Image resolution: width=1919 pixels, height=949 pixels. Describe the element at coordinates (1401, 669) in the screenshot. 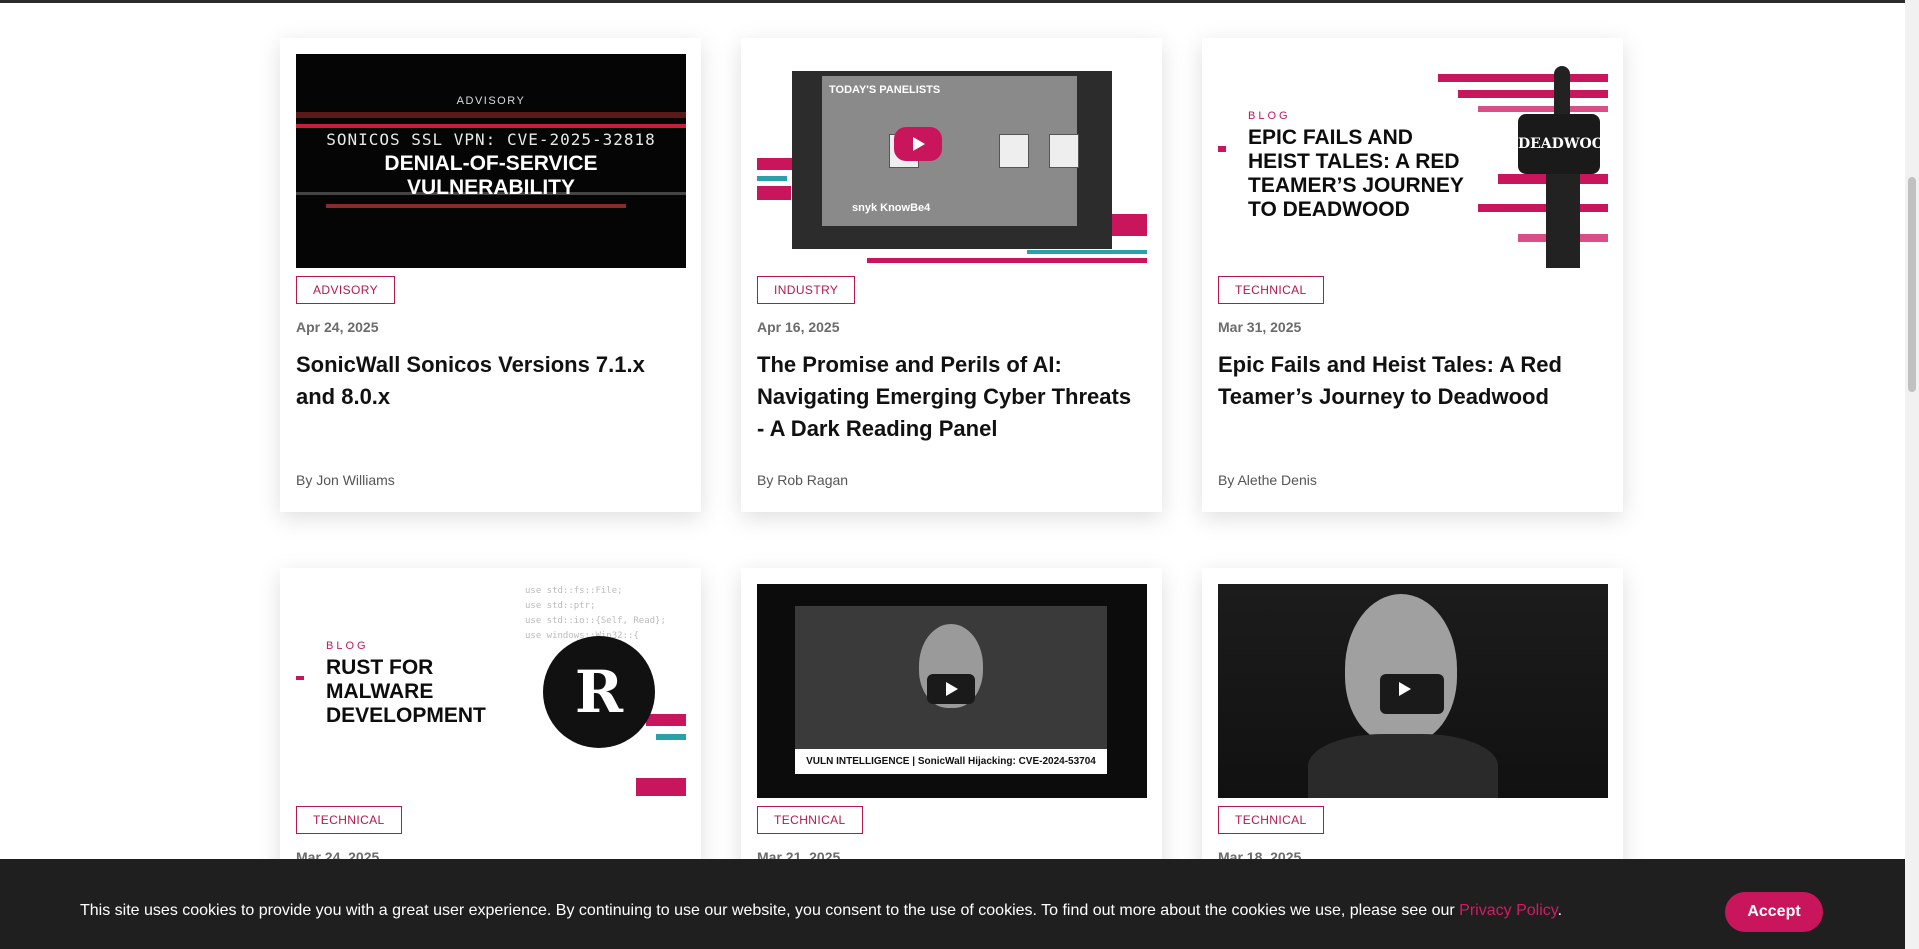

I see `speaker-photo` at that location.